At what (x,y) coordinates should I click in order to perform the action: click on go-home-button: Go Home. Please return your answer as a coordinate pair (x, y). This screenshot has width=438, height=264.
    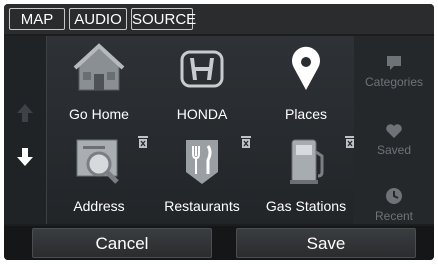
    Looking at the image, I should click on (99, 85).